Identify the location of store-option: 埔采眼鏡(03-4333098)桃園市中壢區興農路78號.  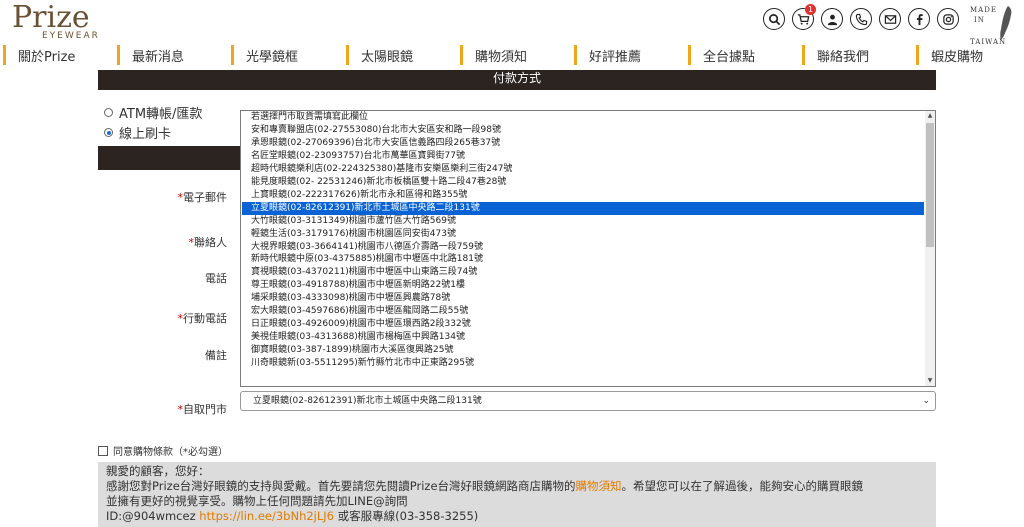
(350, 298).